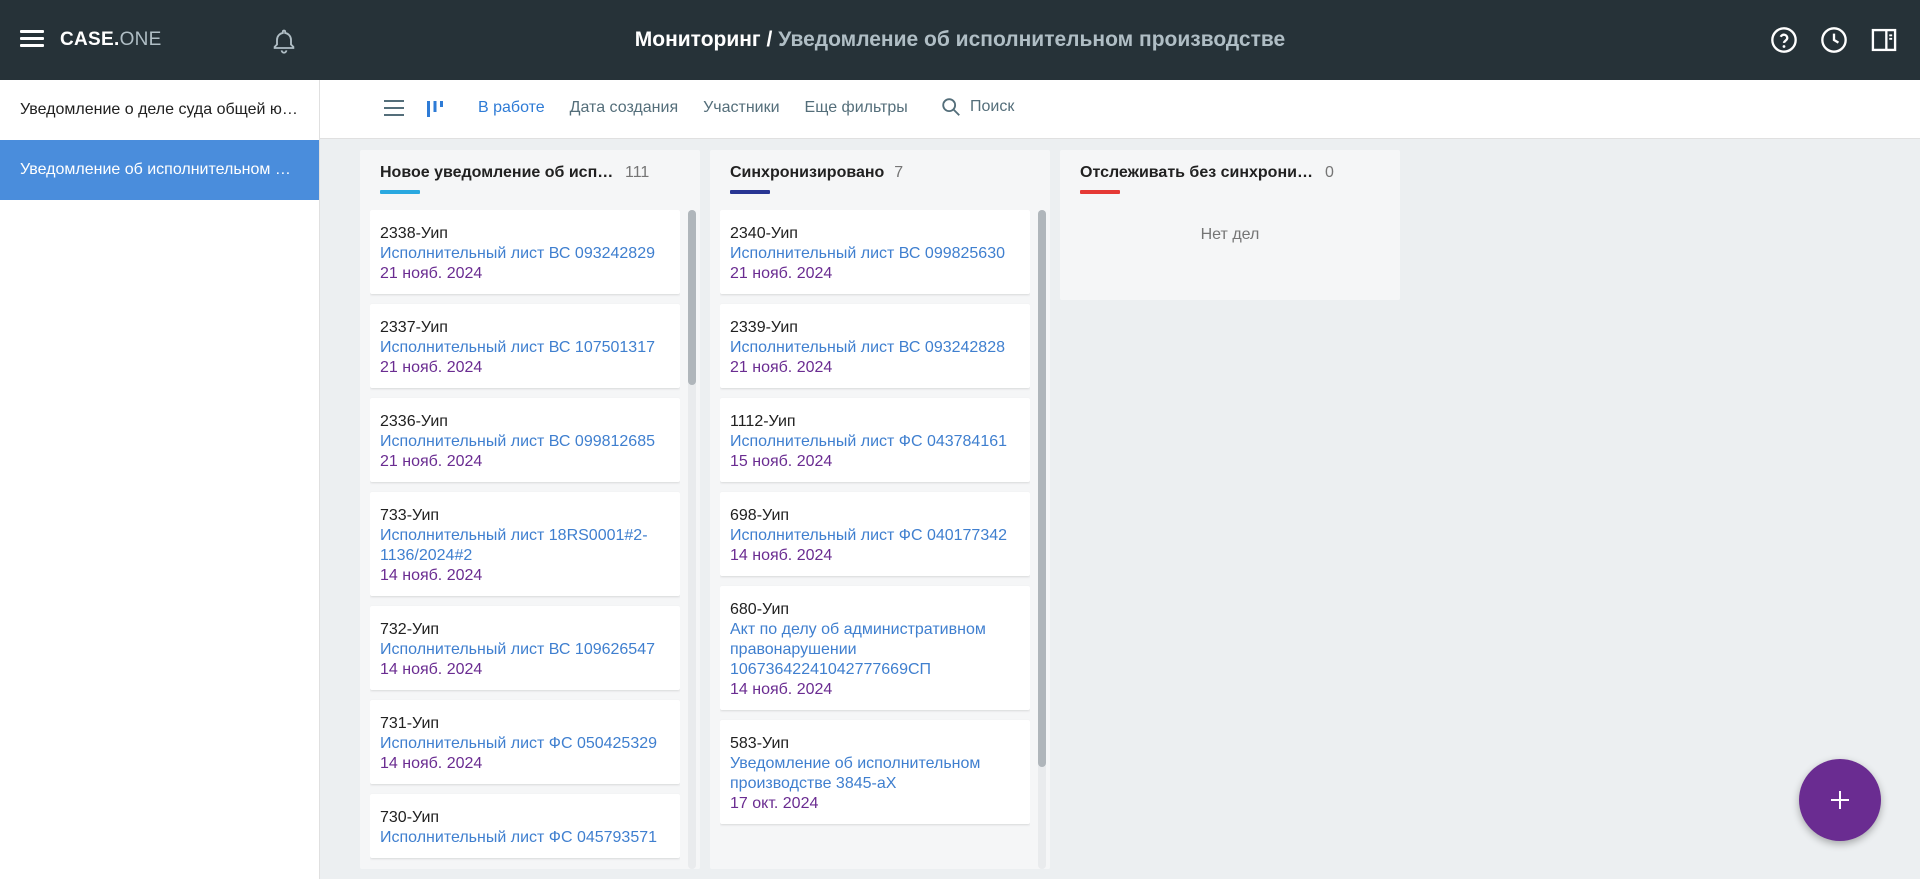 The height and width of the screenshot is (879, 1920). I want to click on case-code: 2337-Уип, so click(414, 327).